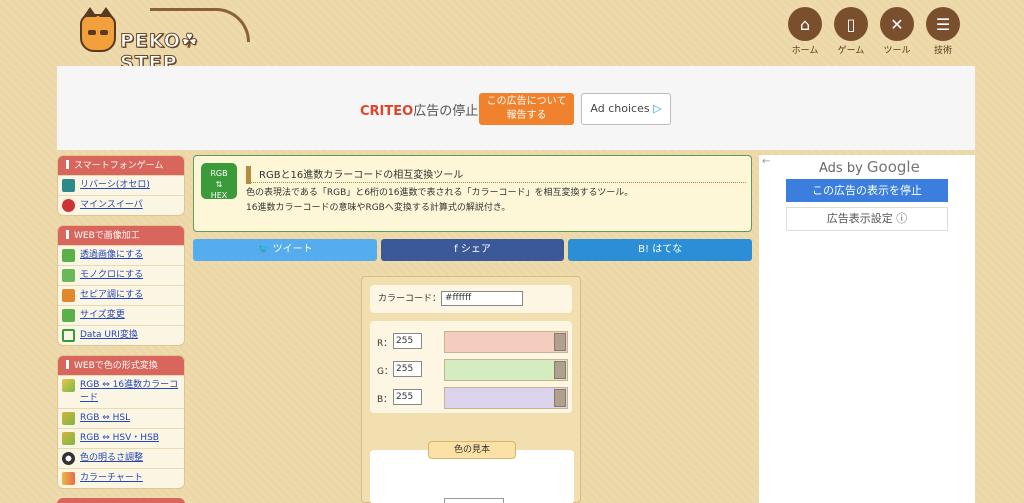 Image resolution: width=1024 pixels, height=503 pixels. Describe the element at coordinates (219, 195) in the screenshot. I see `icon-text: HEX` at that location.